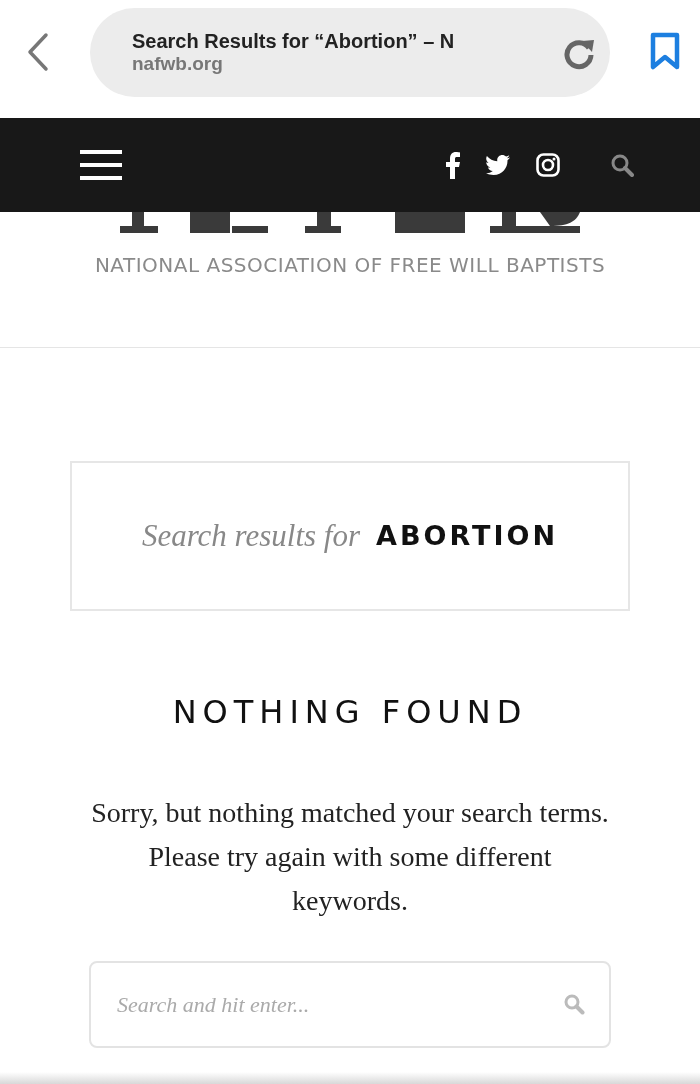 The image size is (700, 1084). Describe the element at coordinates (548, 165) in the screenshot. I see `instagram-icon` at that location.